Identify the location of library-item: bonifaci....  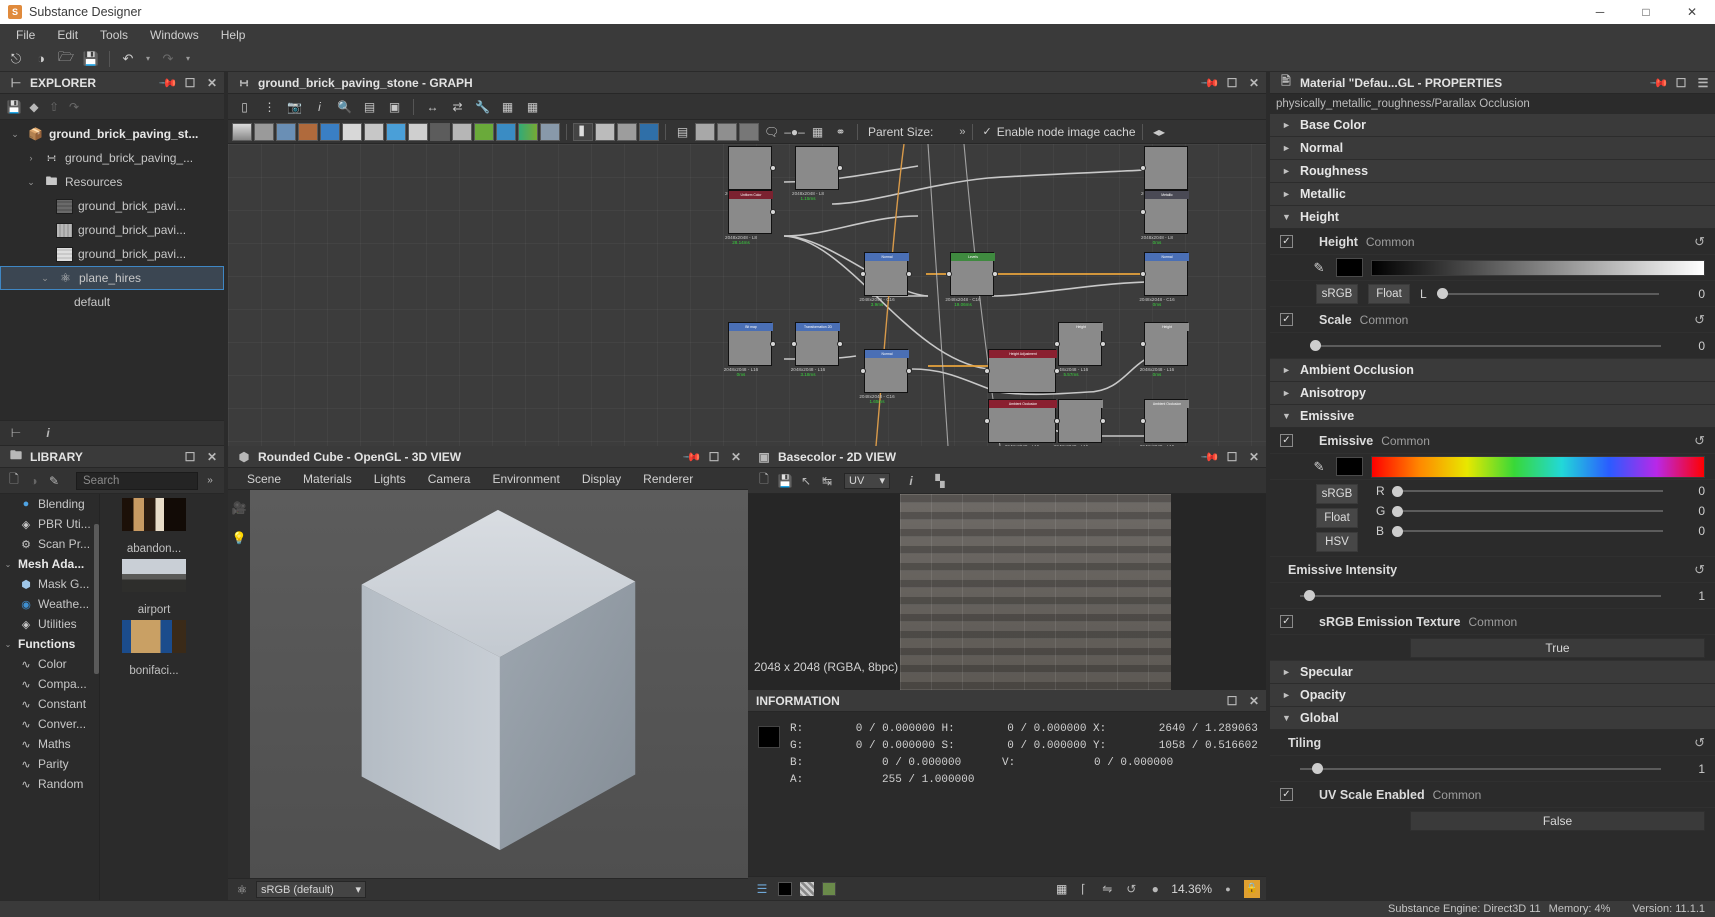
(154, 648).